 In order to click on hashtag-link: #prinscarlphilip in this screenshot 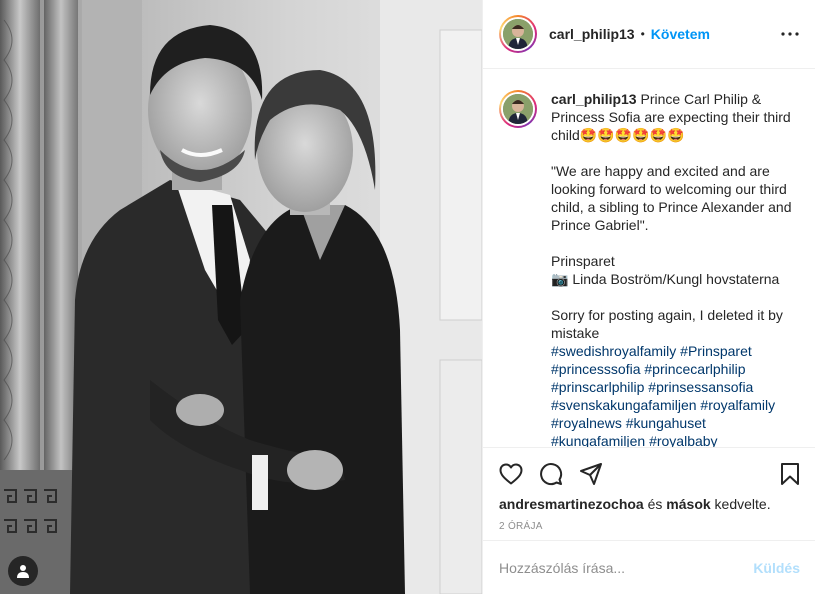, I will do `click(597, 387)`.